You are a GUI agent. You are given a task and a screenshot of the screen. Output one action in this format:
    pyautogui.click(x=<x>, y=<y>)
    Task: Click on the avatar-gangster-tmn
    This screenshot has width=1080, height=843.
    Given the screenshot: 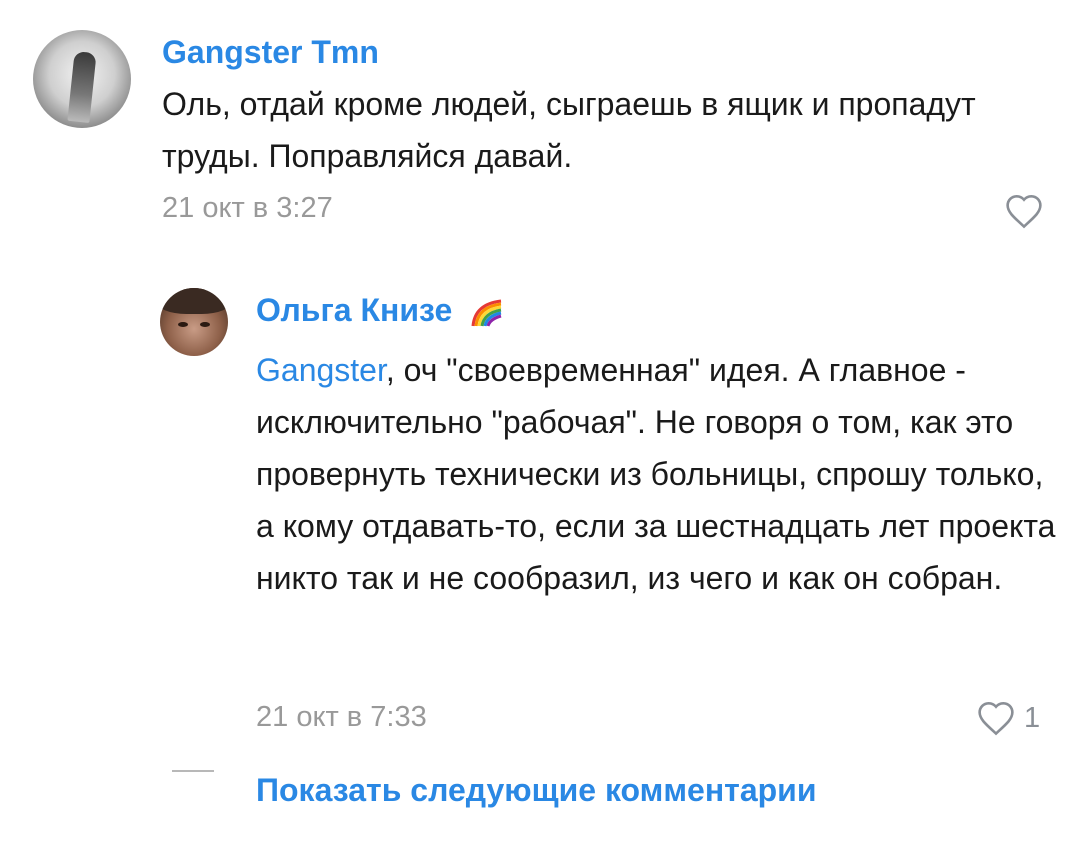 What is the action you would take?
    pyautogui.click(x=82, y=79)
    